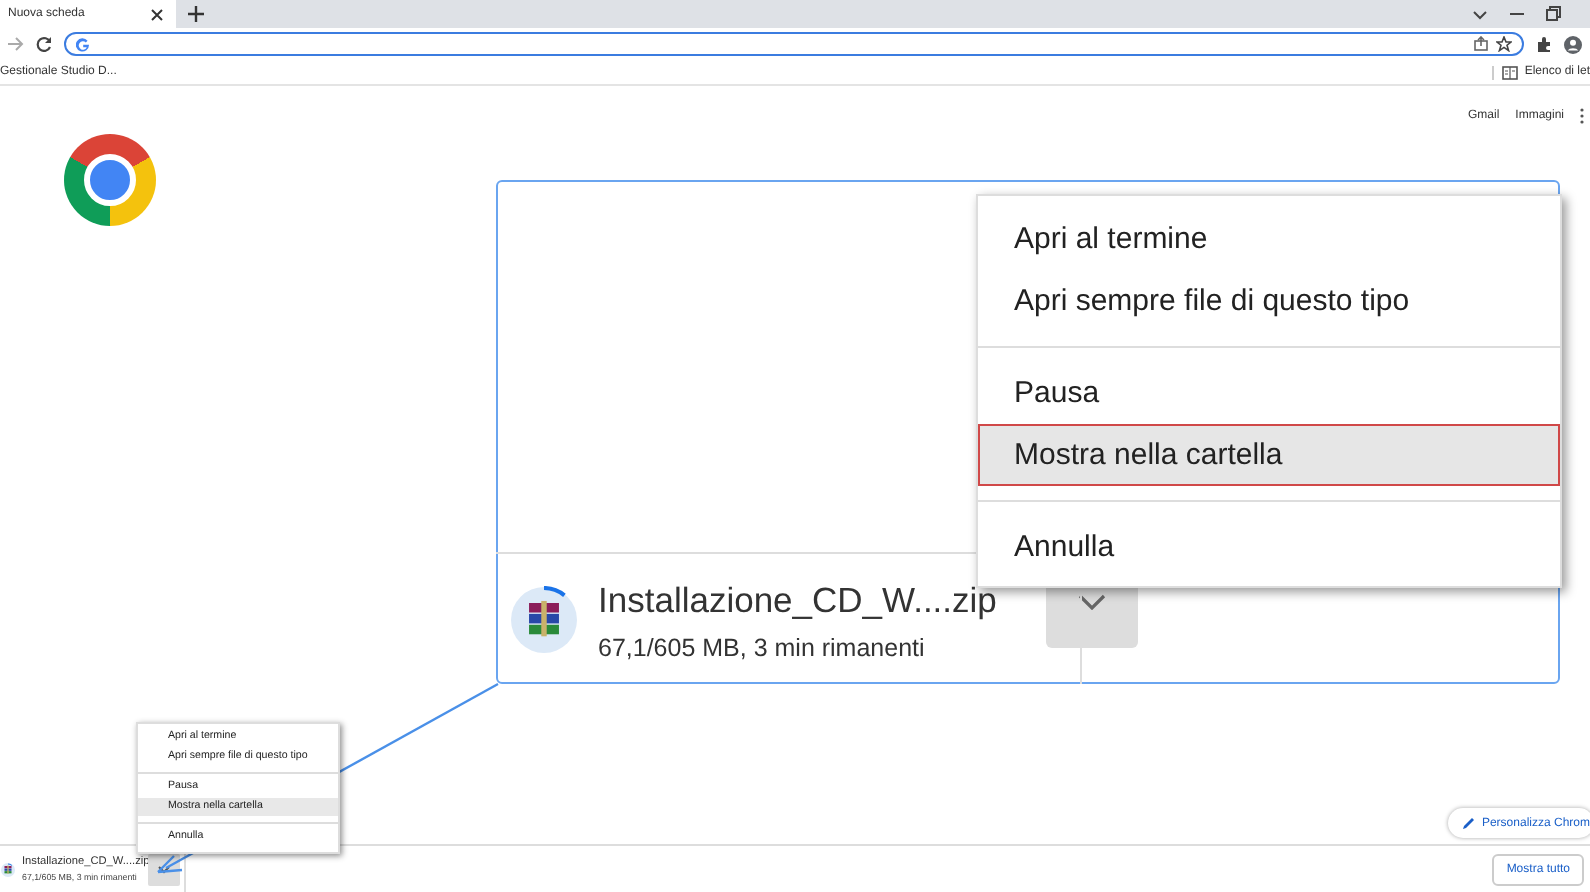  What do you see at coordinates (1554, 14) in the screenshot?
I see `restore-icon` at bounding box center [1554, 14].